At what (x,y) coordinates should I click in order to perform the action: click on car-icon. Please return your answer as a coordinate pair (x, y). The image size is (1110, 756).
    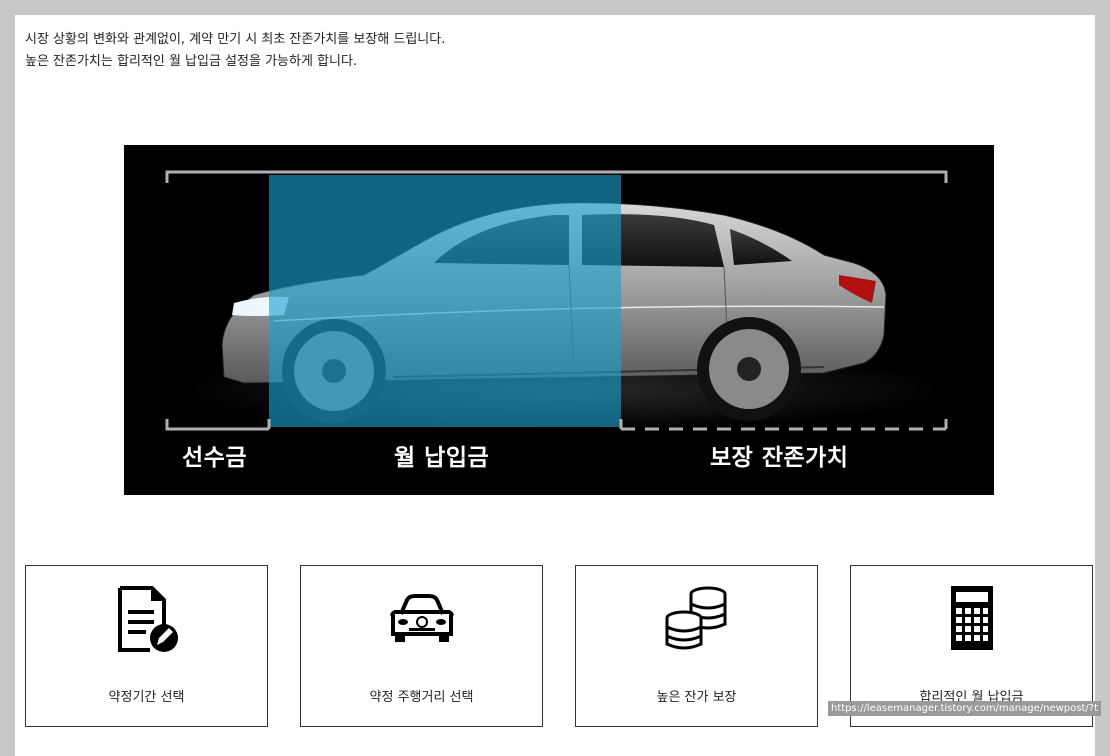
    Looking at the image, I should click on (421, 618).